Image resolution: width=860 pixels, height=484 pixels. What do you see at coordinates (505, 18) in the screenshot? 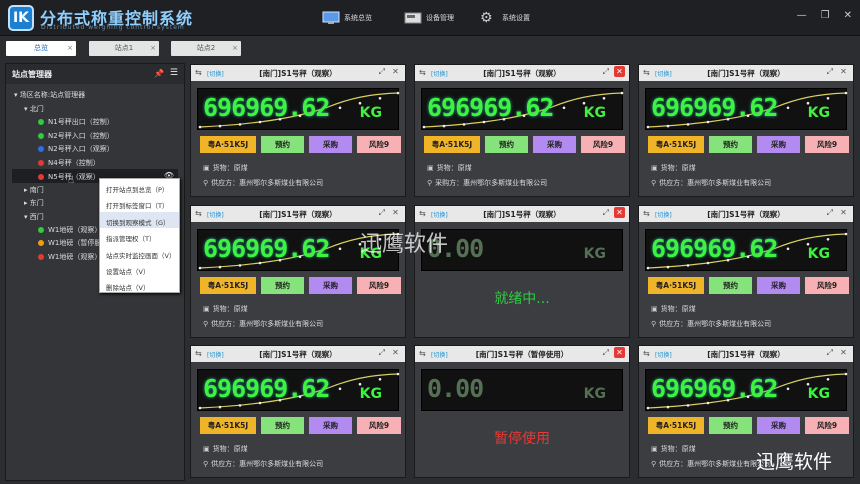
I see `nav-settings: ⚙ 系统设置` at bounding box center [505, 18].